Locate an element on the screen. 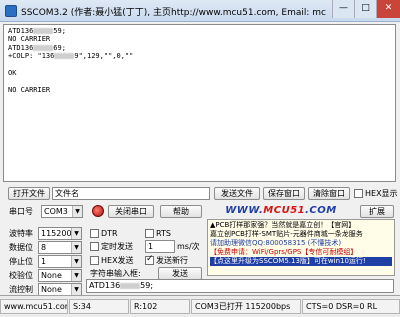 This screenshot has height=317, width=400. rts-checkbox is located at coordinates (149, 233).